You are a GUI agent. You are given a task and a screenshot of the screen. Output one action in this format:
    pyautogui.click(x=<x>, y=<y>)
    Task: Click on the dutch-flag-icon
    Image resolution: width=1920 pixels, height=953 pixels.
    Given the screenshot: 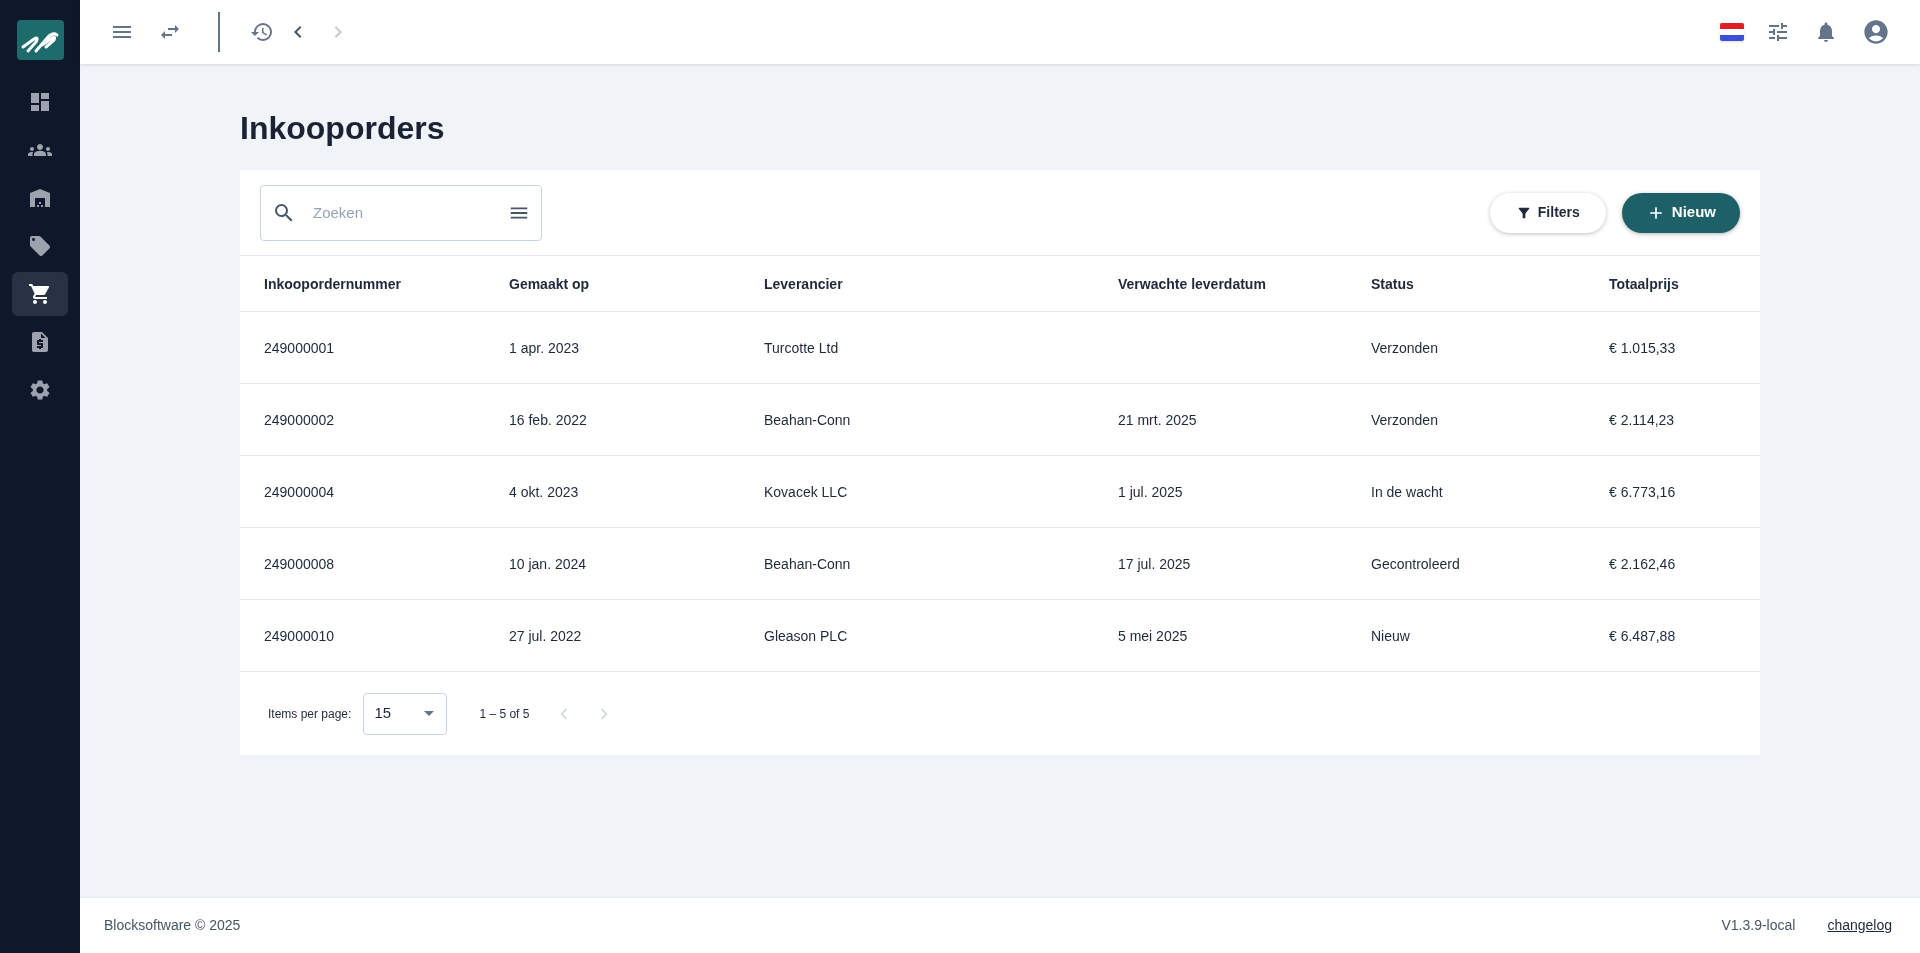 What is the action you would take?
    pyautogui.click(x=1732, y=32)
    